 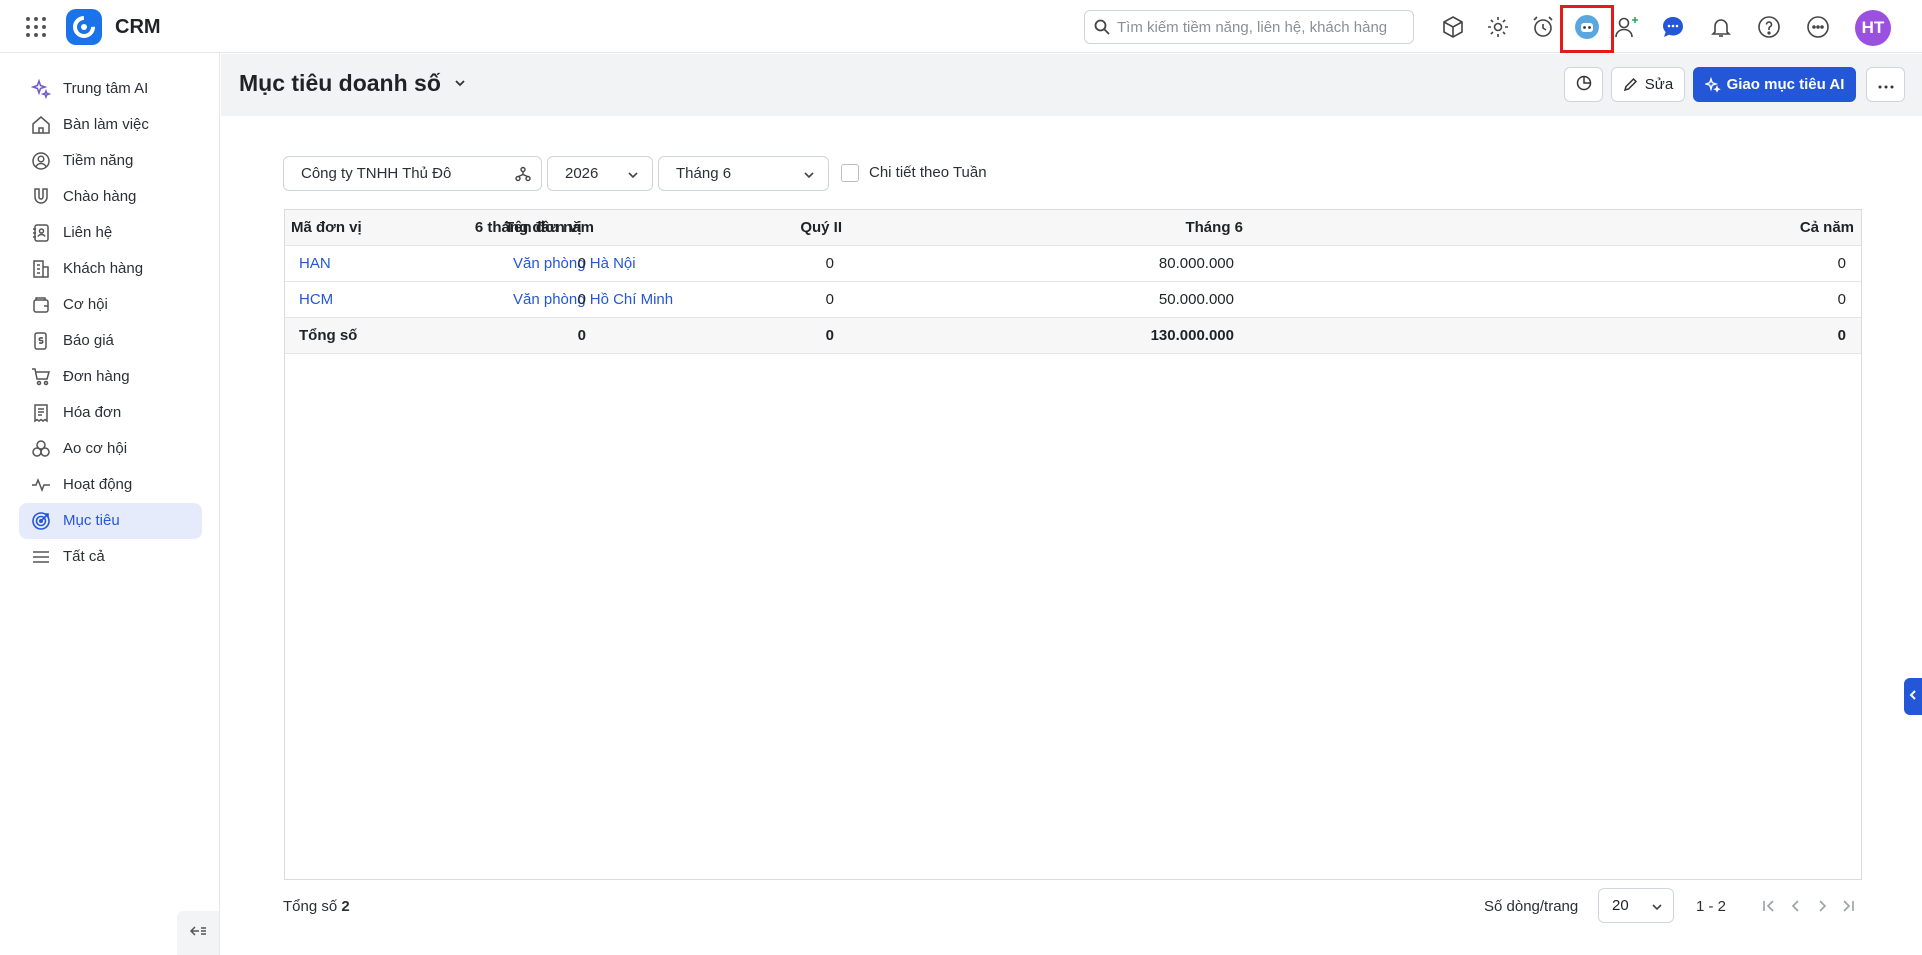 What do you see at coordinates (110, 485) in the screenshot?
I see `sidebar-item-activities: Hoạt động` at bounding box center [110, 485].